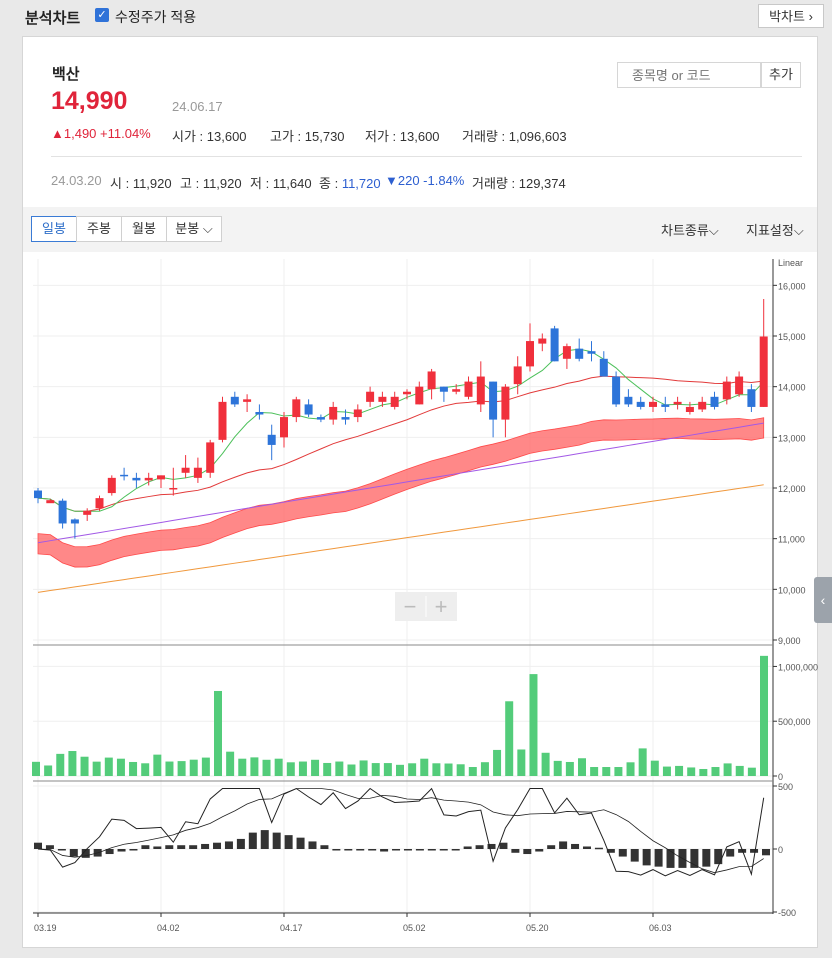  Describe the element at coordinates (400, 715) in the screenshot. I see `volume-bars` at that location.